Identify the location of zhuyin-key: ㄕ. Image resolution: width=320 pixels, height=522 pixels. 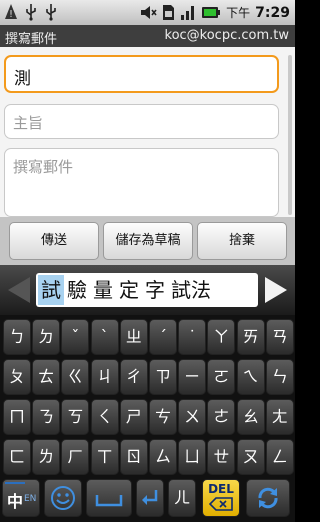
(133, 417).